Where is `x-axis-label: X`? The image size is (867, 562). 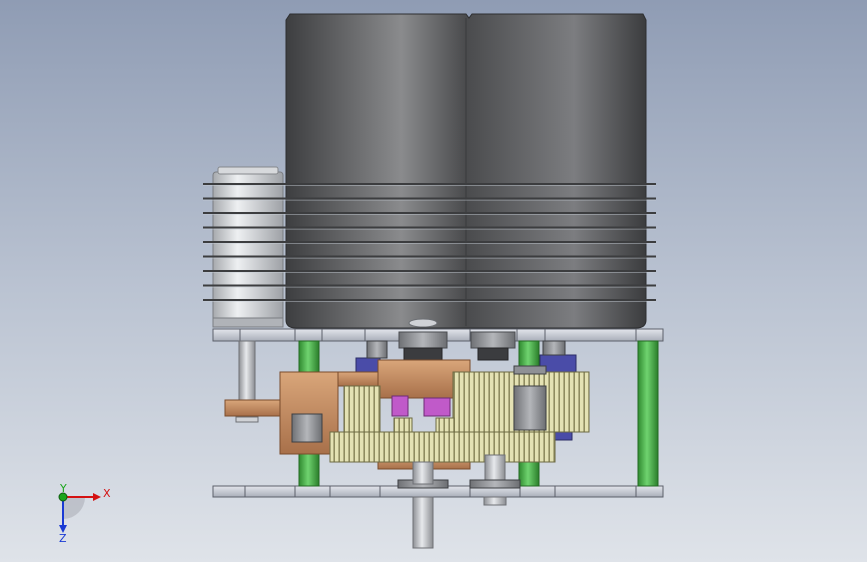 x-axis-label: X is located at coordinates (107, 493).